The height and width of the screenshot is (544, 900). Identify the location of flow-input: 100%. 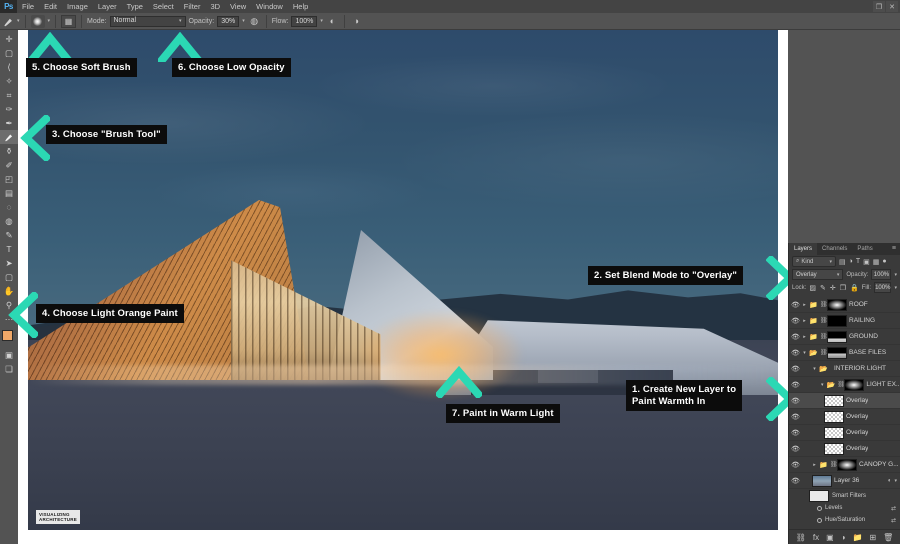
(304, 21).